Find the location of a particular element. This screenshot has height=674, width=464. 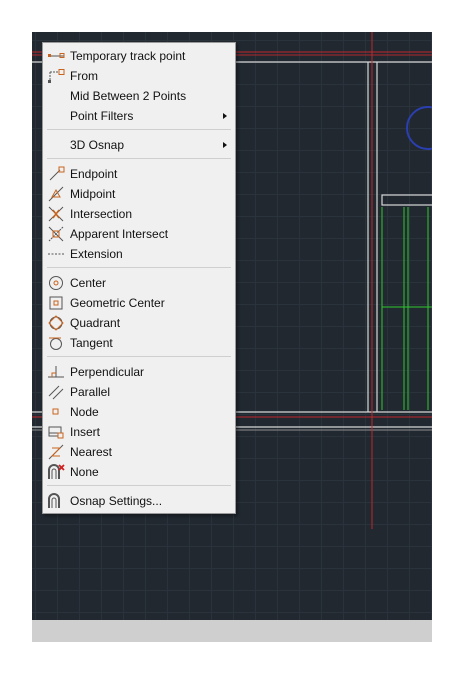

nearest-icon is located at coordinates (56, 452).